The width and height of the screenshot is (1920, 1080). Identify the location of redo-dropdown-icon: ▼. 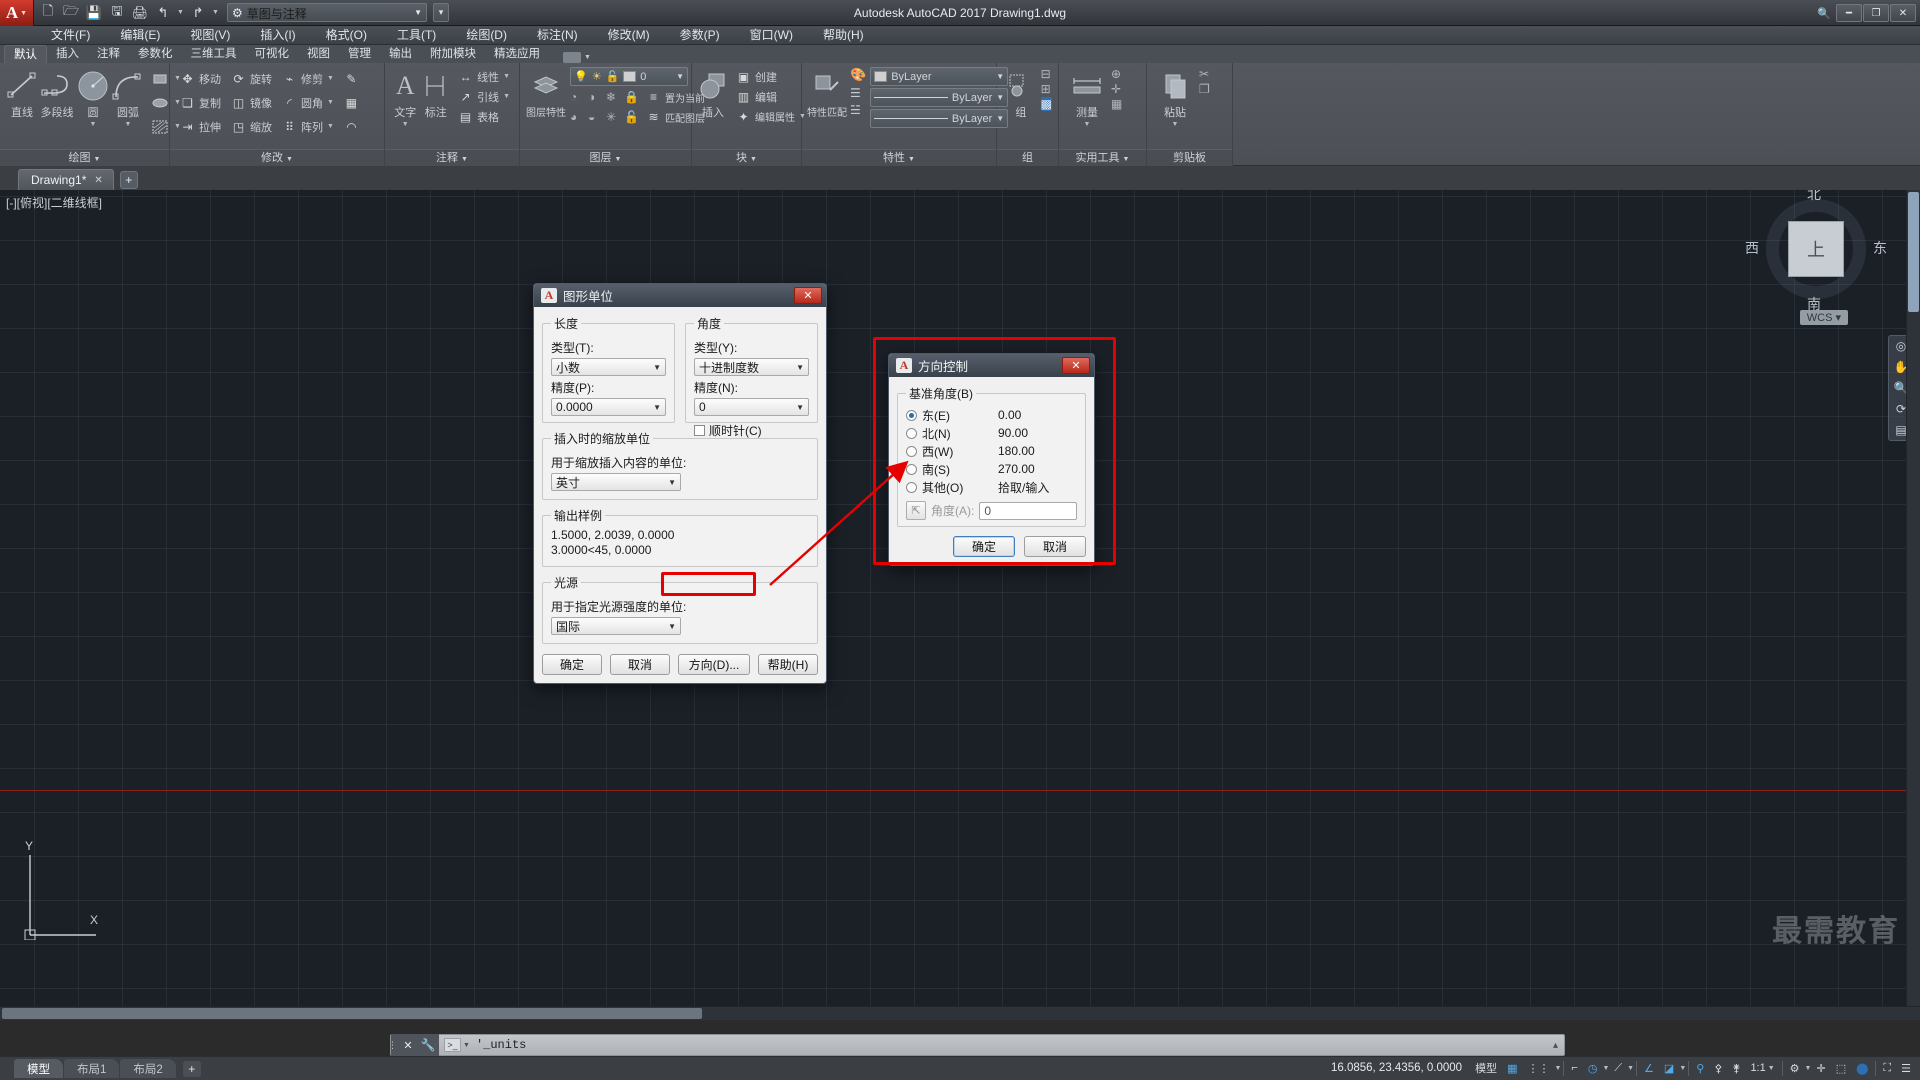
(215, 12).